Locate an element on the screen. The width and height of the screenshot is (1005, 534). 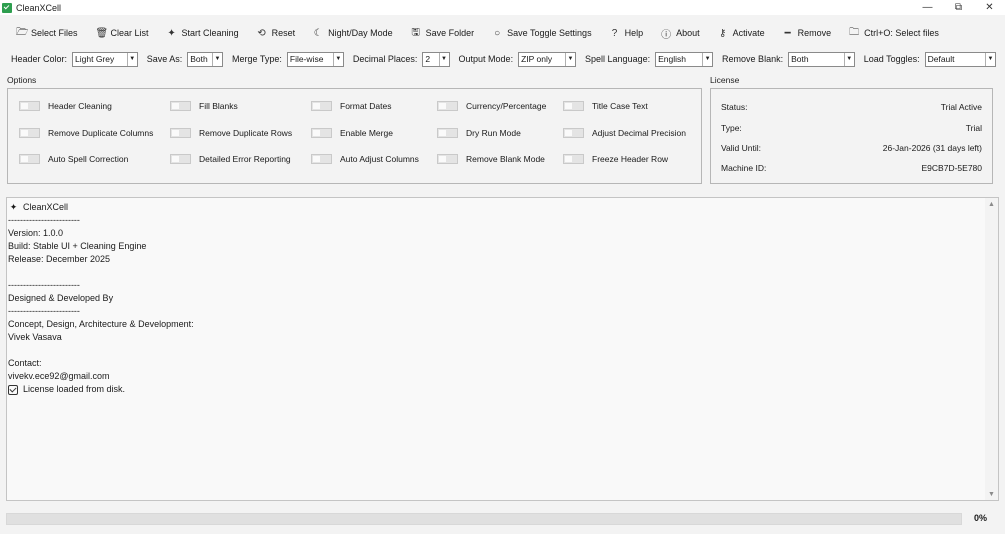
select-value: Both is located at coordinates (800, 59).